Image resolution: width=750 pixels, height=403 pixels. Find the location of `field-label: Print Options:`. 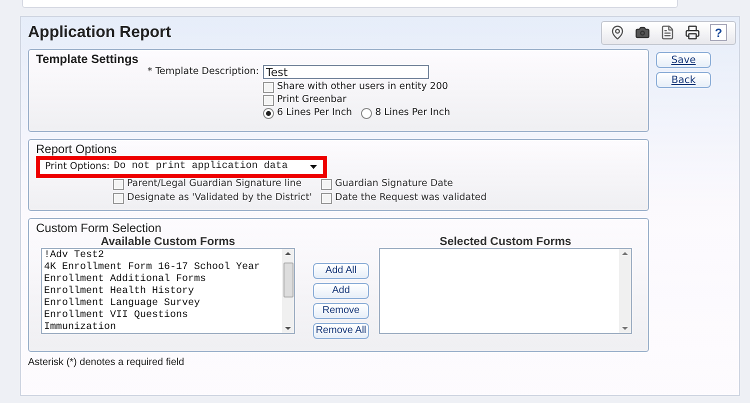

field-label: Print Options: is located at coordinates (77, 167).